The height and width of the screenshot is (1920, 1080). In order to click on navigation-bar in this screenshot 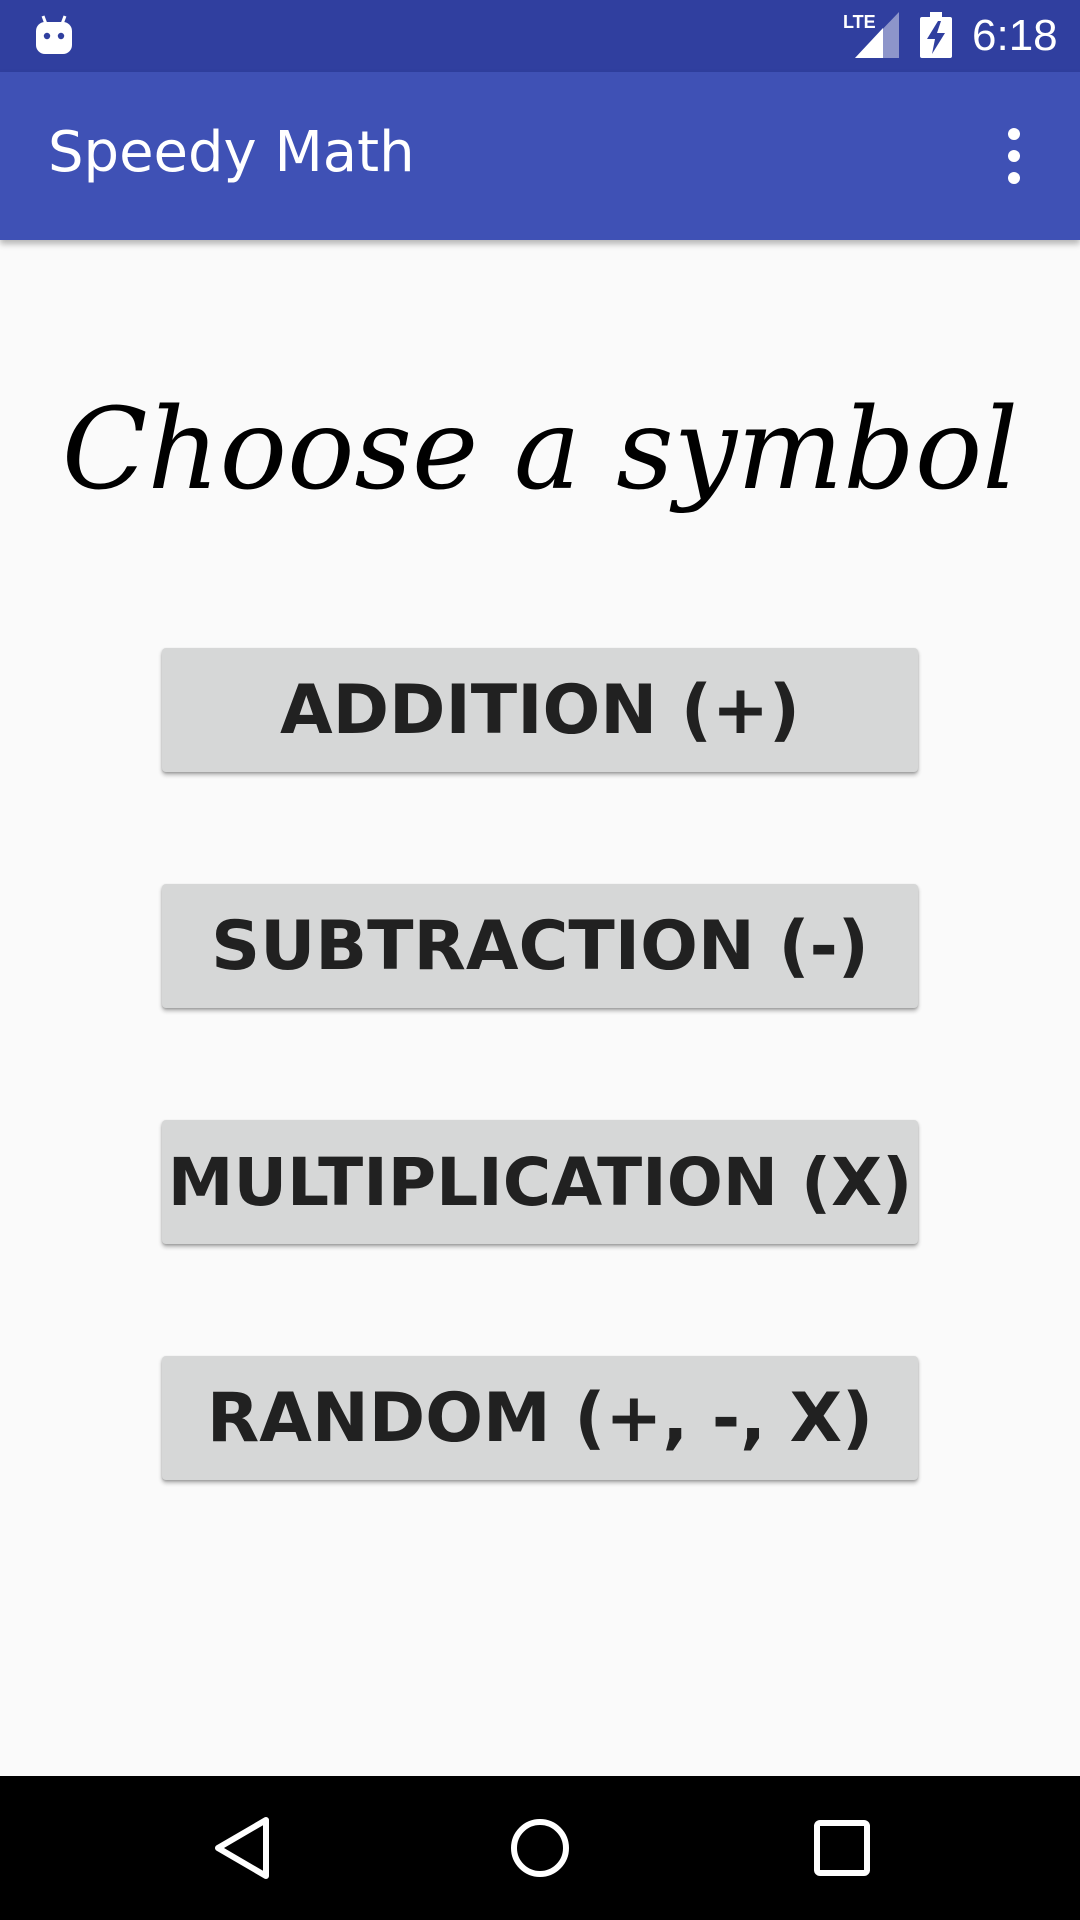, I will do `click(540, 1848)`.